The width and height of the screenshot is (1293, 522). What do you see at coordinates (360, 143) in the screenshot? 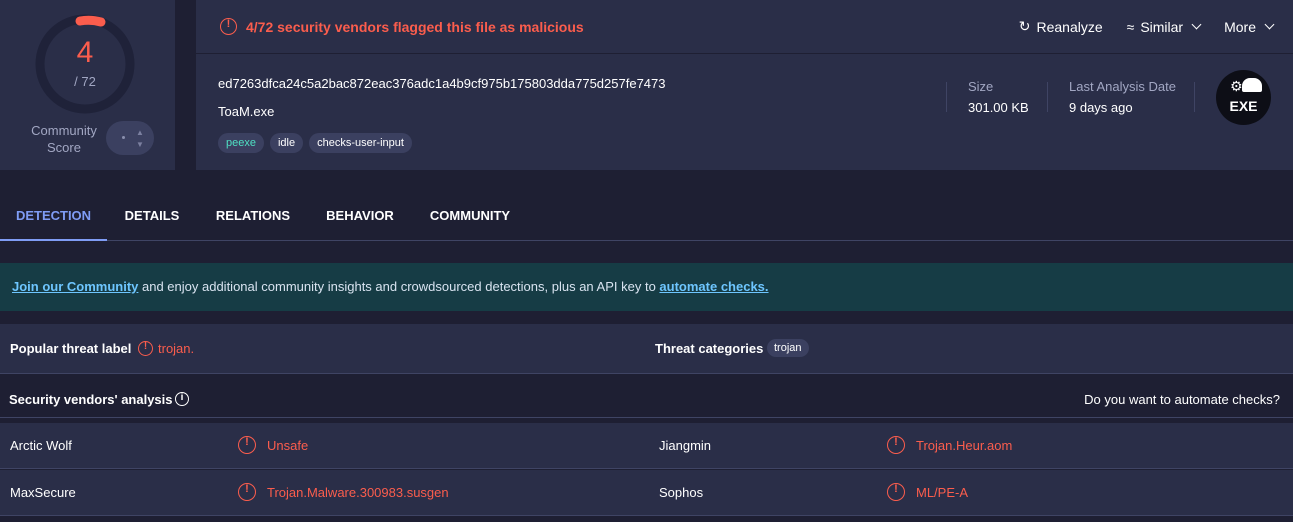
I see `tag-checks-user-input: checks-user-input` at bounding box center [360, 143].